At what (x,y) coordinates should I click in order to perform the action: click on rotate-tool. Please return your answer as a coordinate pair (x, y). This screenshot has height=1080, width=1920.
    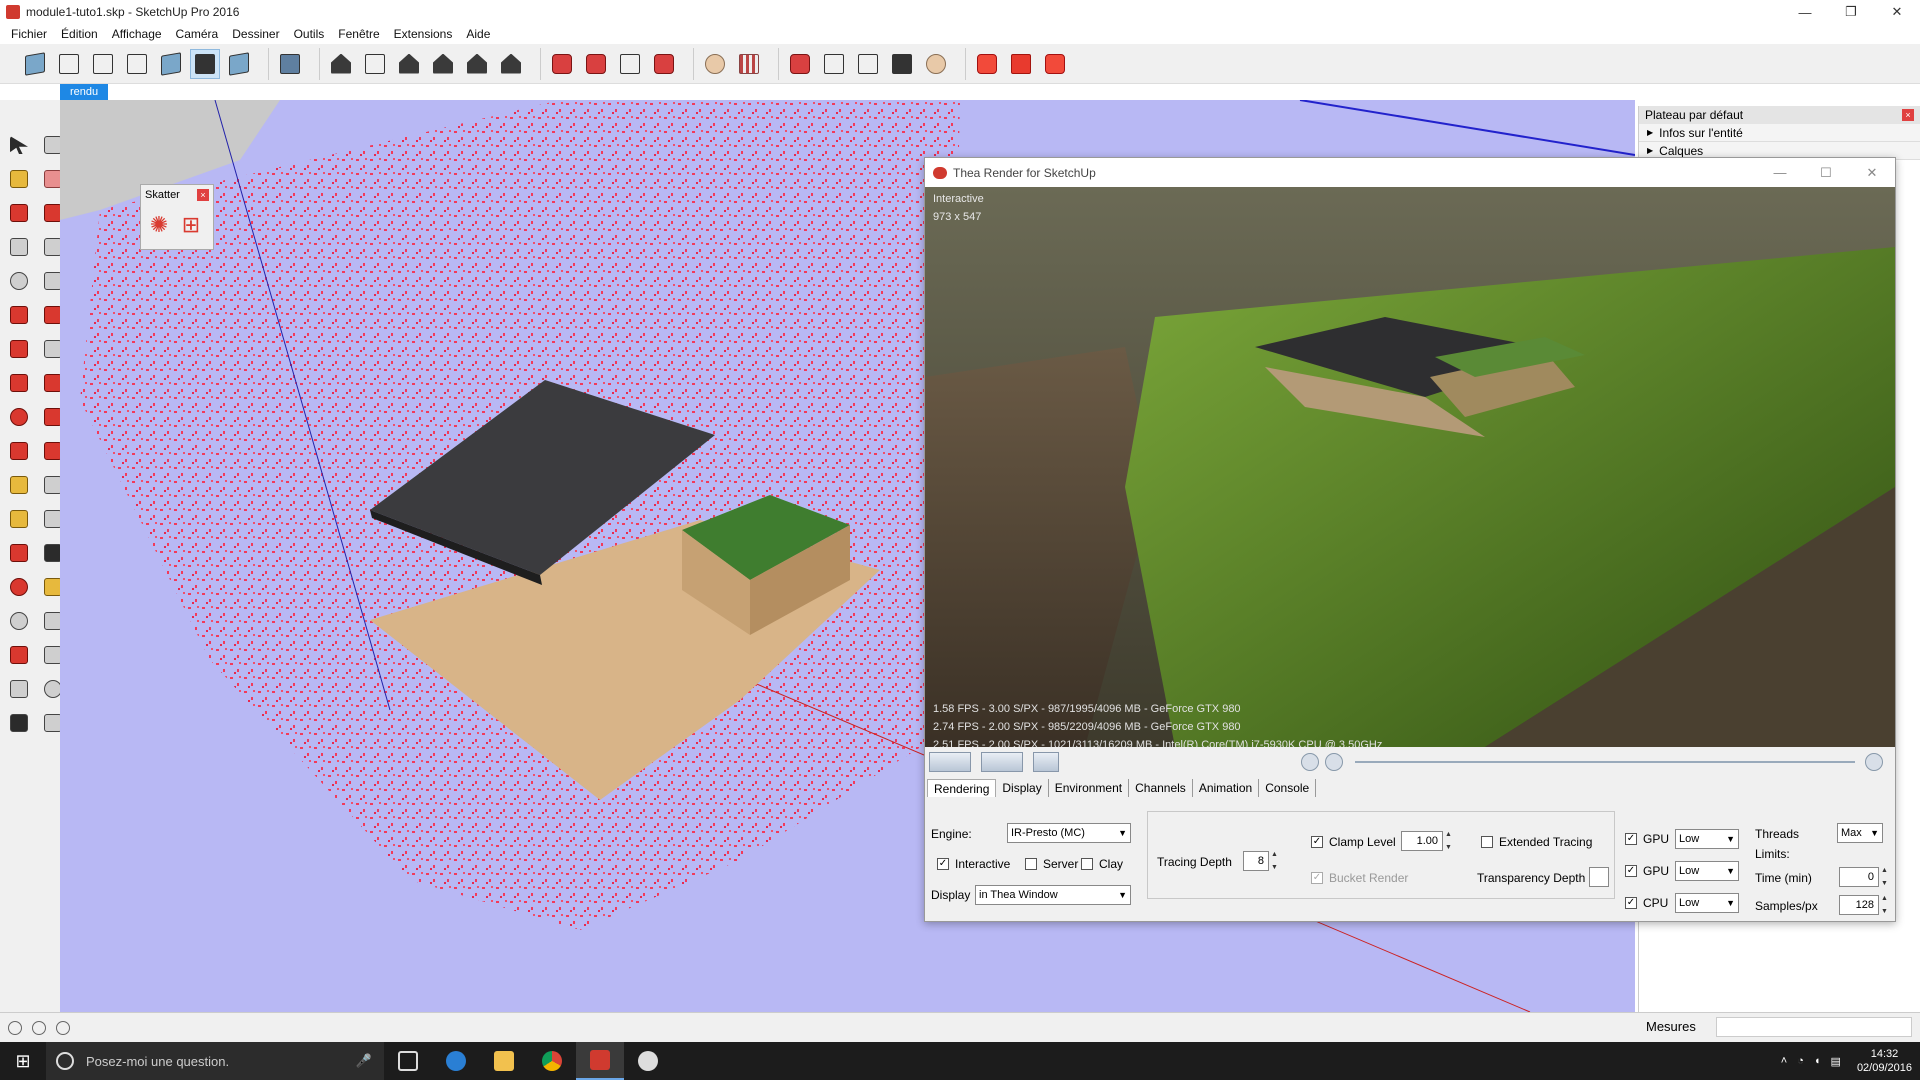
    Looking at the image, I should click on (19, 417).